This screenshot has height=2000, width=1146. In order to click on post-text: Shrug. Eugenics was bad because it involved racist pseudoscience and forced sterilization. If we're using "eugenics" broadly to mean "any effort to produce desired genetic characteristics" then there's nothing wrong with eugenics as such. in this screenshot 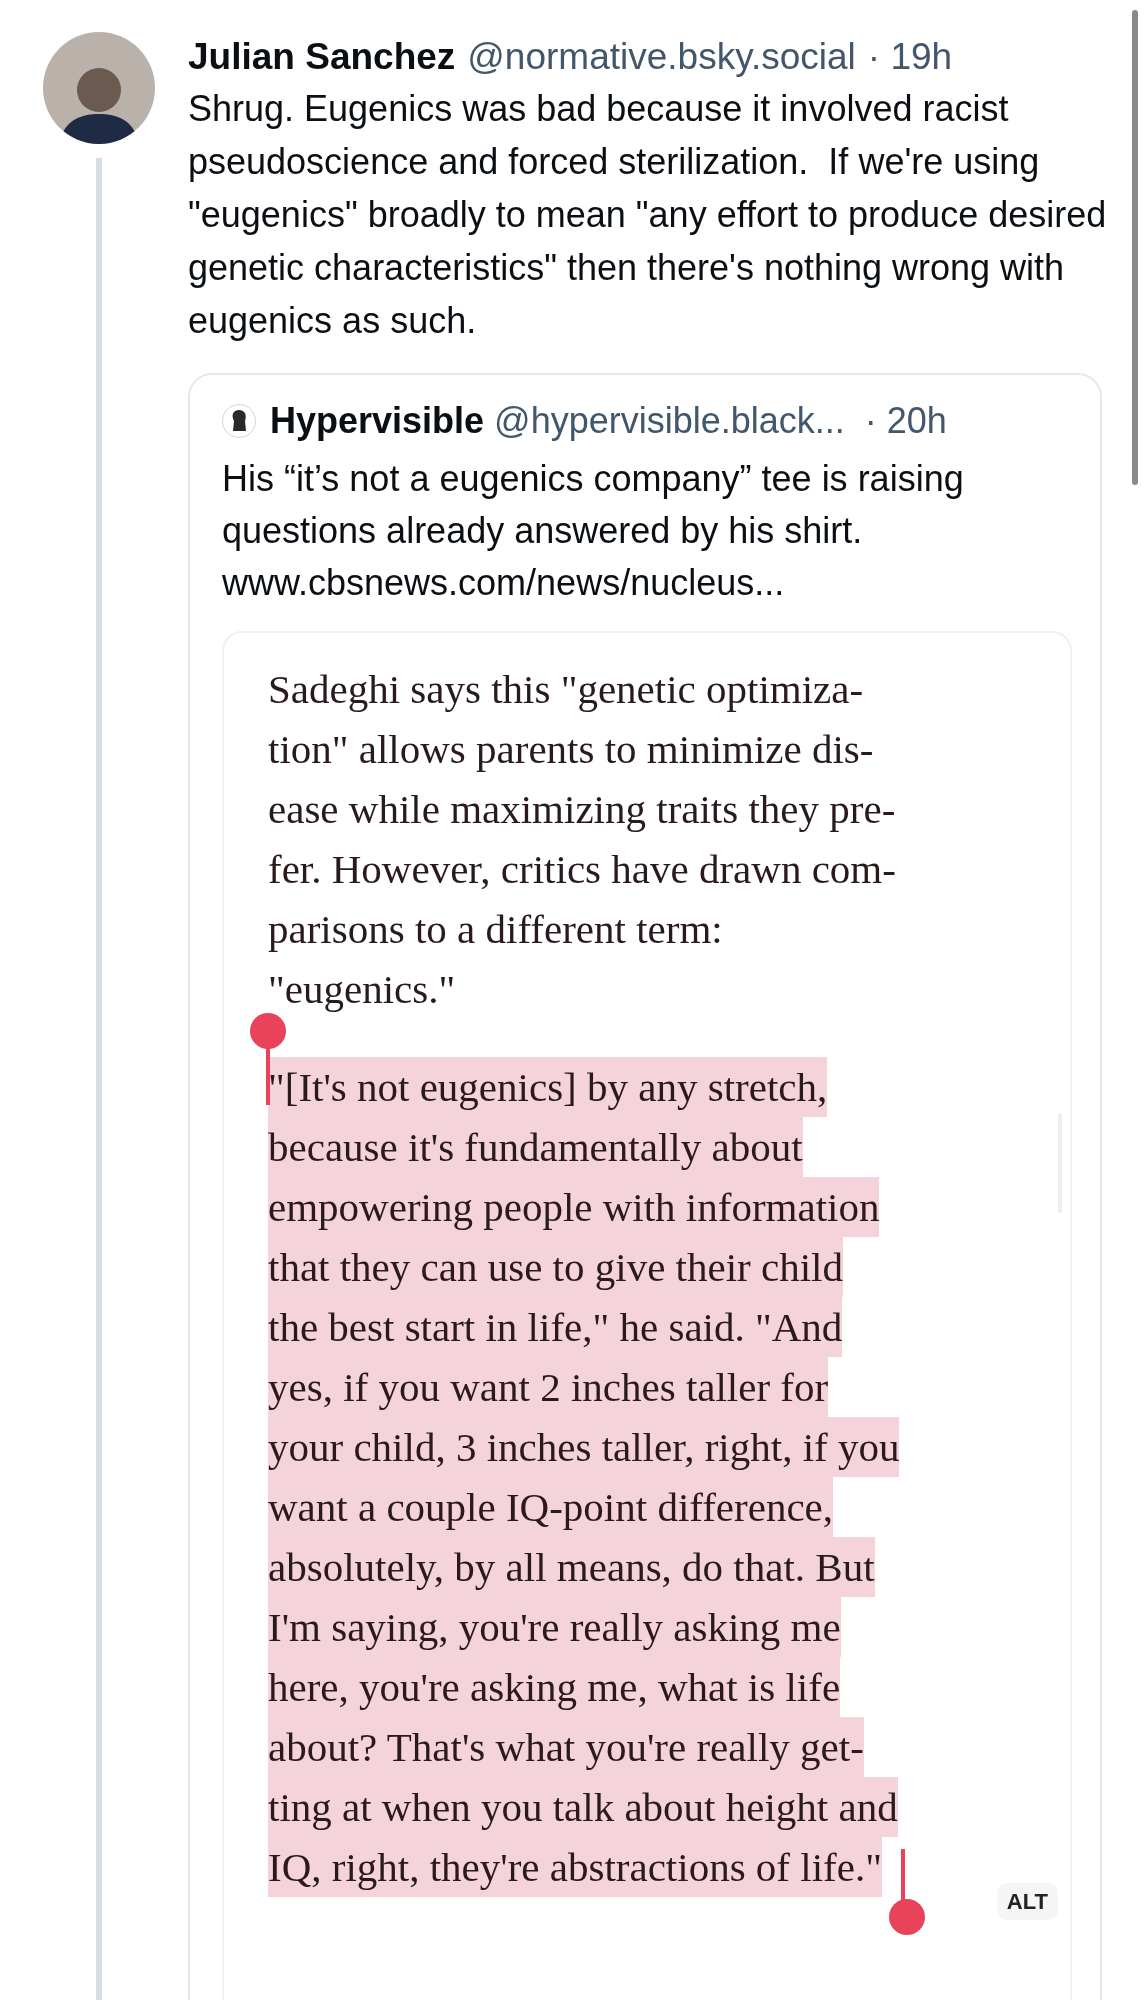, I will do `click(648, 215)`.